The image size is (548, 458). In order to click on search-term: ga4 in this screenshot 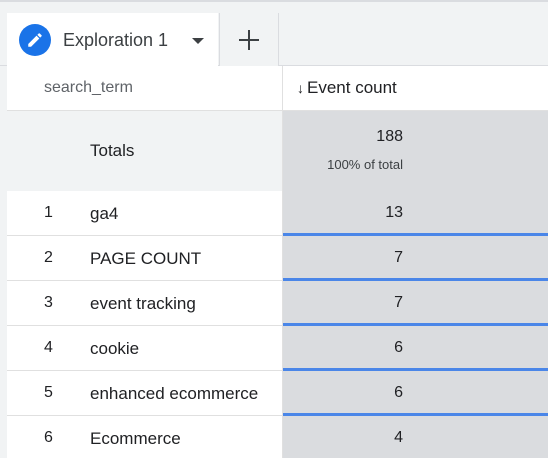, I will do `click(104, 213)`.